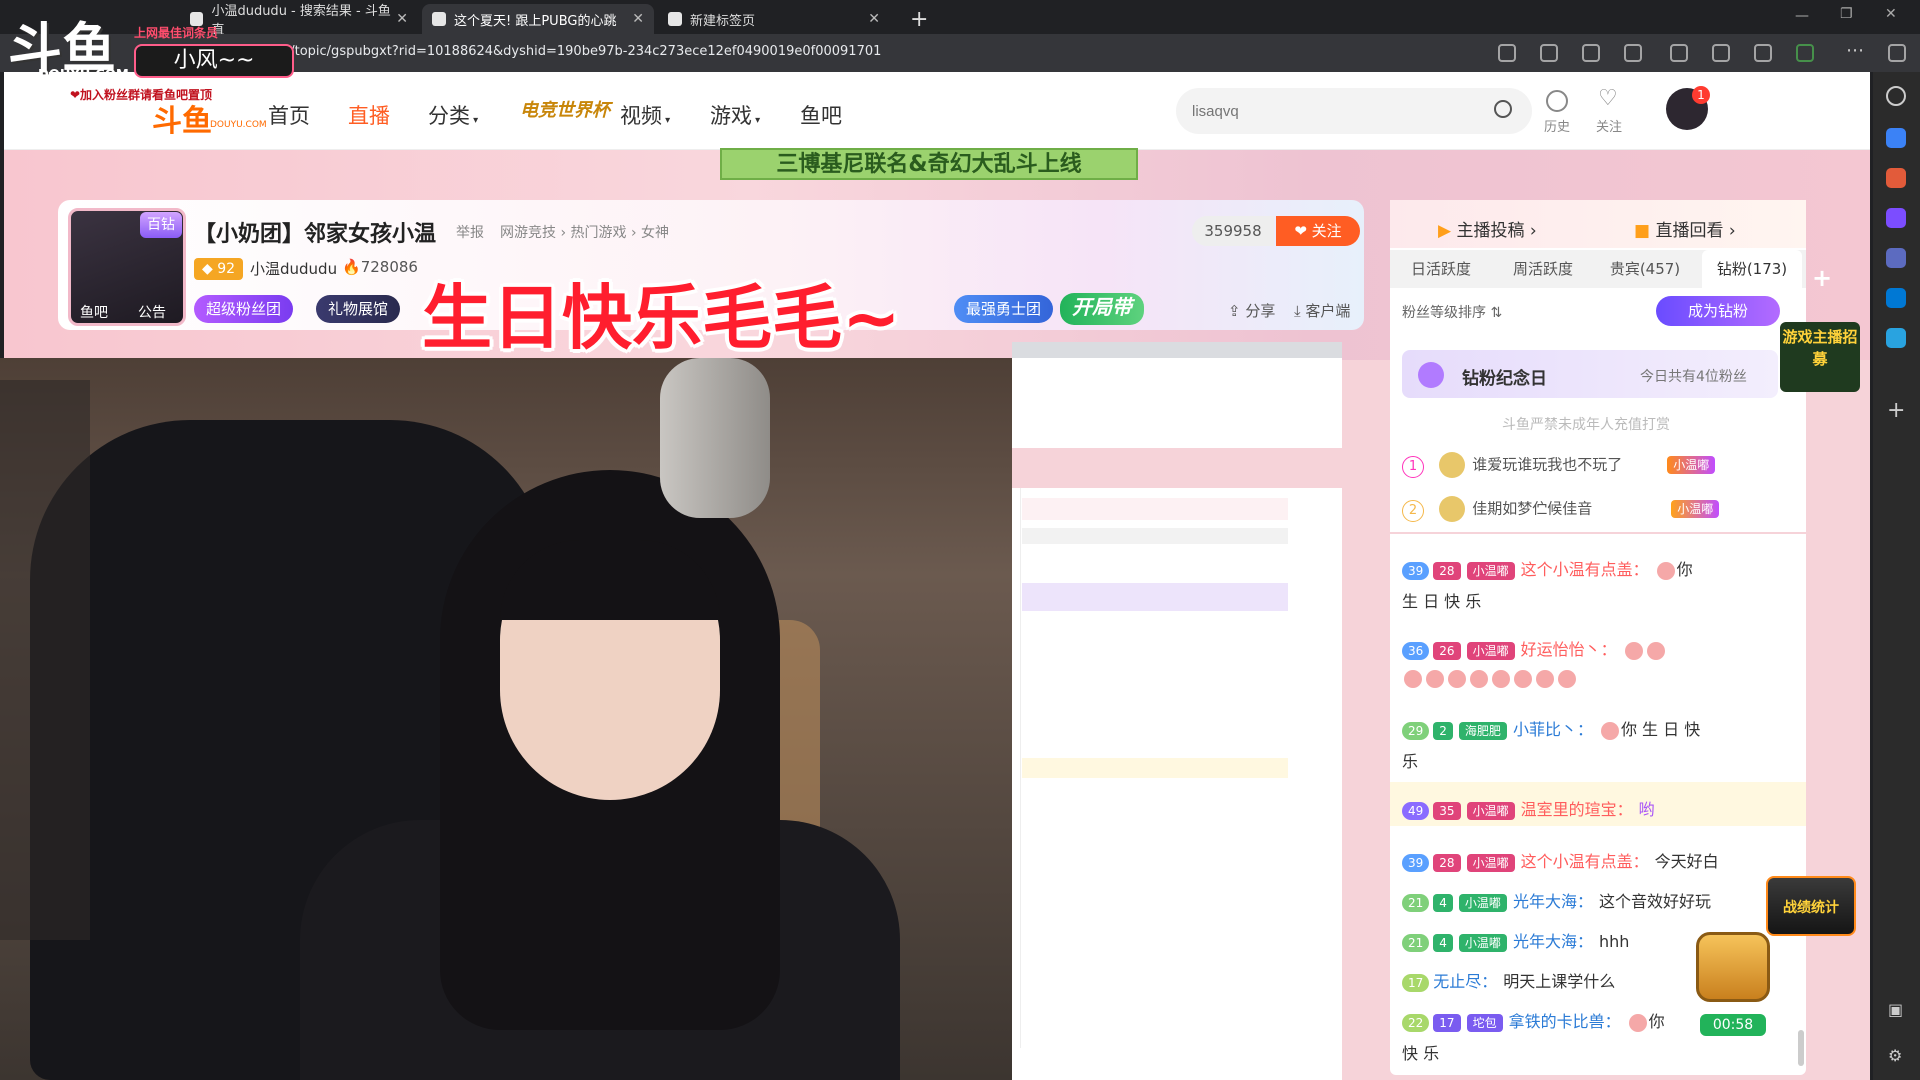 The image size is (1920, 1080). What do you see at coordinates (1528, 808) in the screenshot?
I see `chat-message: 49 35 小温嘟 温室里的瑄宝：哟` at bounding box center [1528, 808].